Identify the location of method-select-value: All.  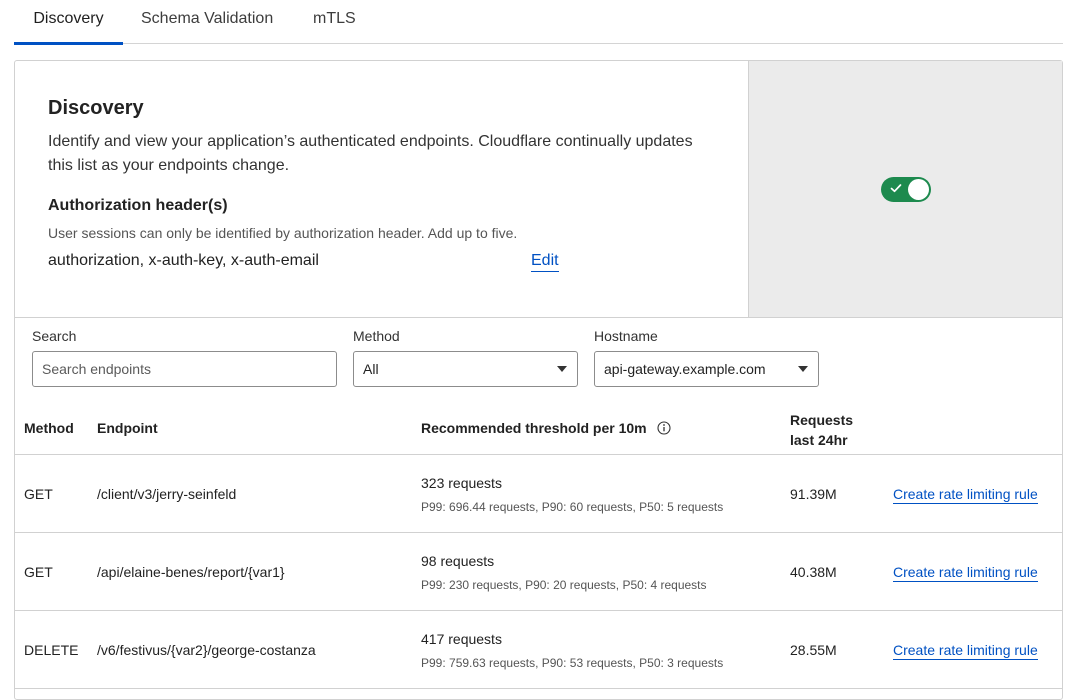
(371, 369).